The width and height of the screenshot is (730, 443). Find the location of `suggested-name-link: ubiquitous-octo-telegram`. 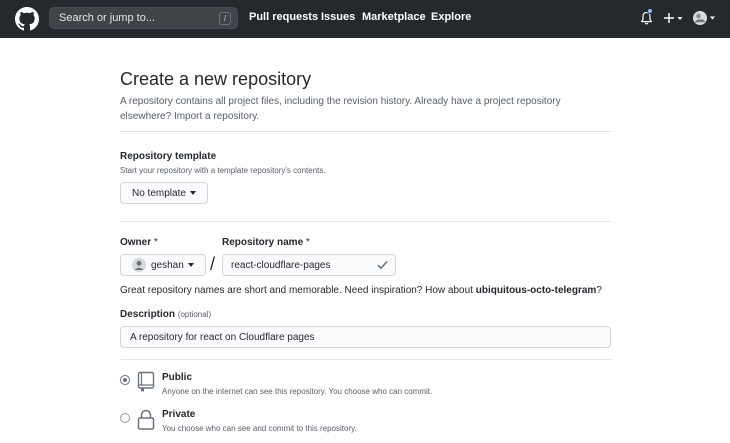

suggested-name-link: ubiquitous-octo-telegram is located at coordinates (536, 290).